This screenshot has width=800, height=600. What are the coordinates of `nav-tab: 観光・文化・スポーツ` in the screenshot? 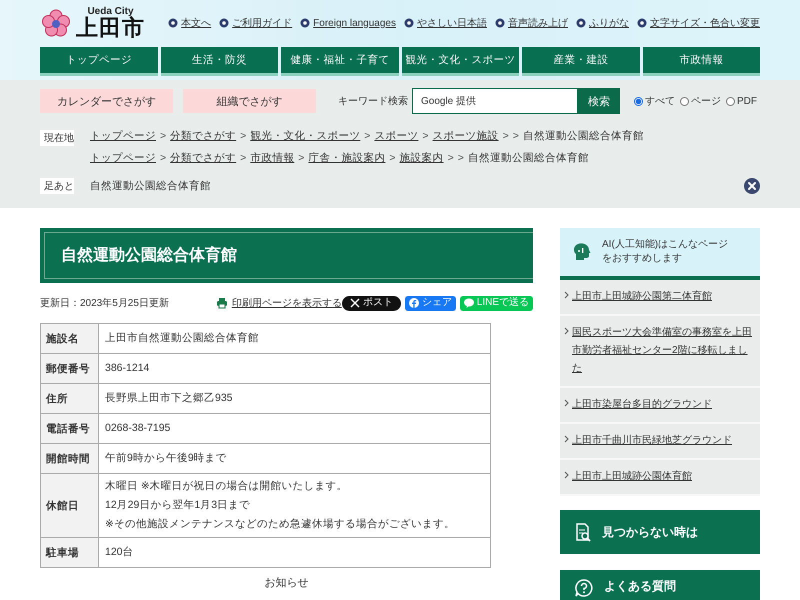 It's located at (460, 60).